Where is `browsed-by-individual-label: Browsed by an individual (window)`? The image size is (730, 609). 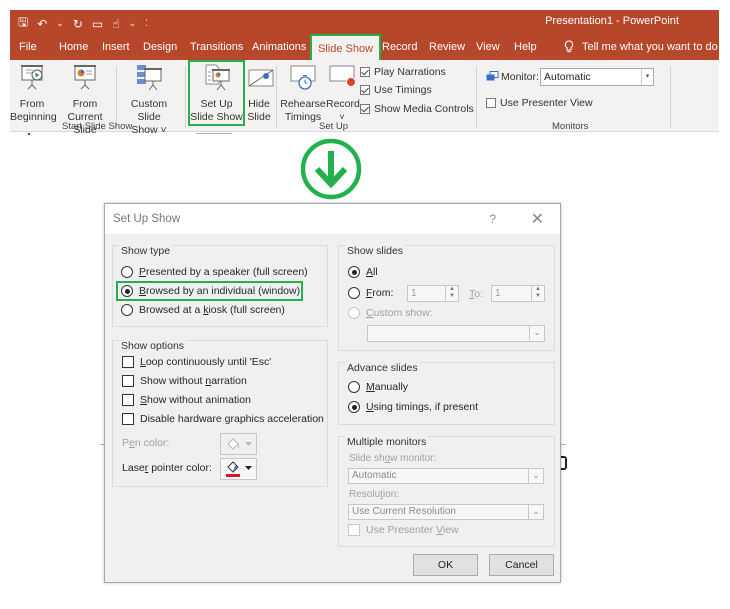
browsed-by-individual-label: Browsed by an individual (window) is located at coordinates (220, 291).